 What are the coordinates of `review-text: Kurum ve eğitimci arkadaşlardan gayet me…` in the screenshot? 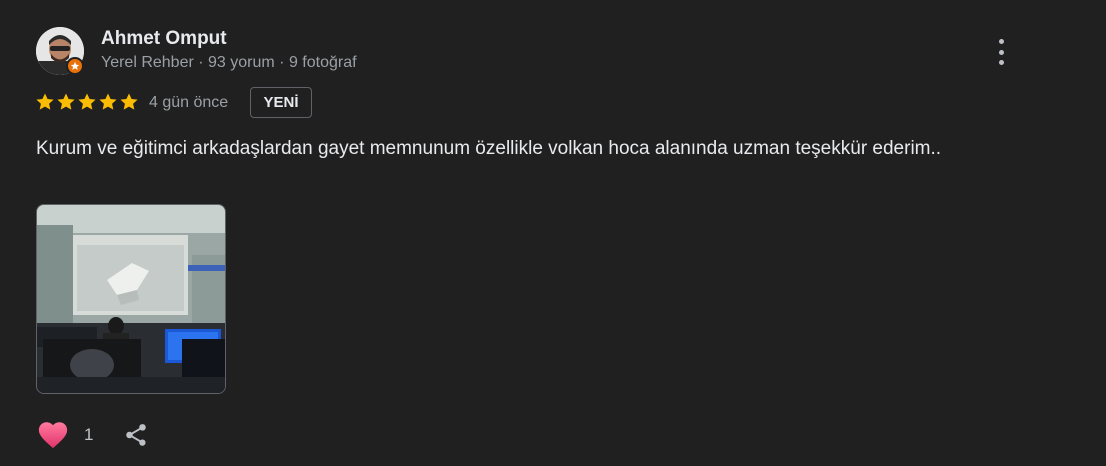 It's located at (489, 148).